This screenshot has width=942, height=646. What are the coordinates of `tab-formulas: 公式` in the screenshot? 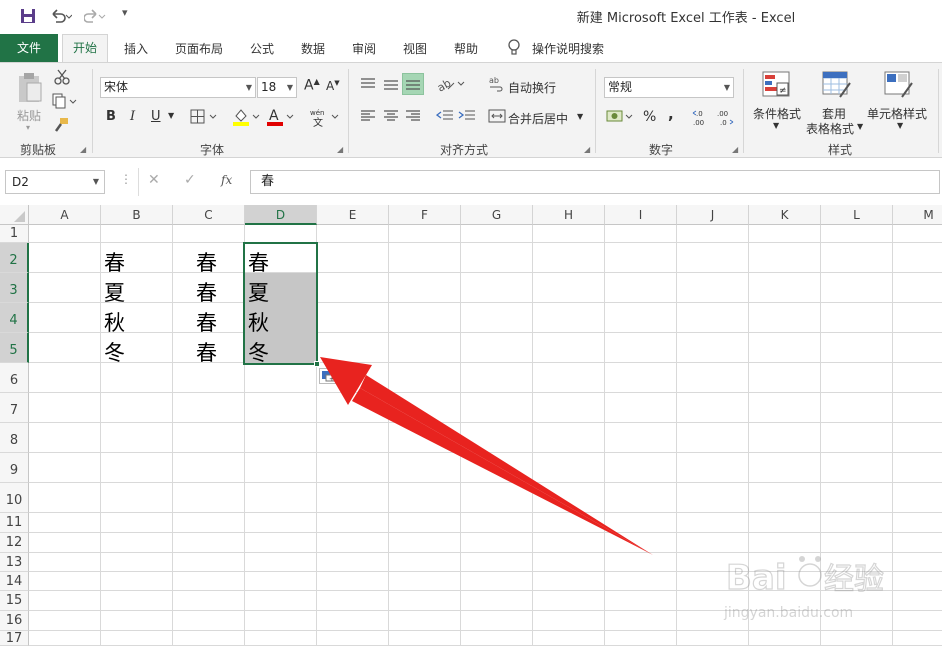 It's located at (262, 48).